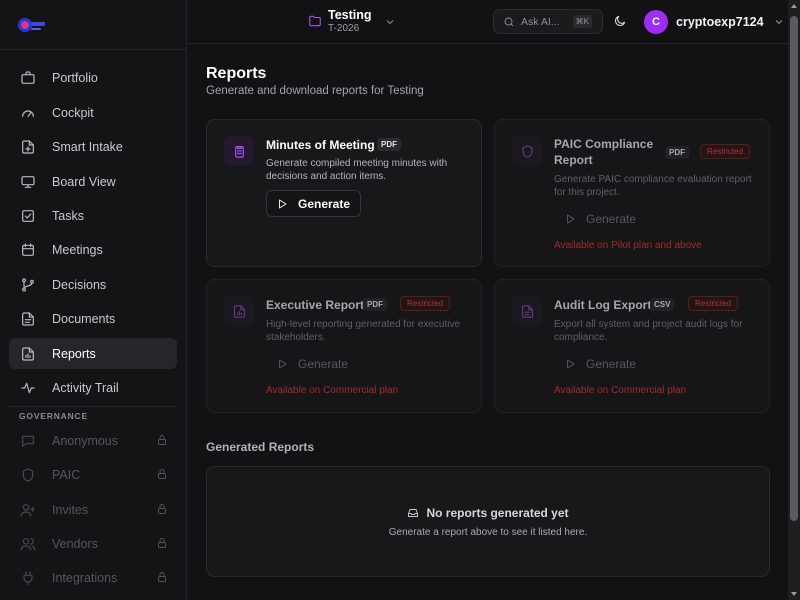 Image resolution: width=800 pixels, height=600 pixels. I want to click on project-selector: Testing T-2026, so click(352, 21).